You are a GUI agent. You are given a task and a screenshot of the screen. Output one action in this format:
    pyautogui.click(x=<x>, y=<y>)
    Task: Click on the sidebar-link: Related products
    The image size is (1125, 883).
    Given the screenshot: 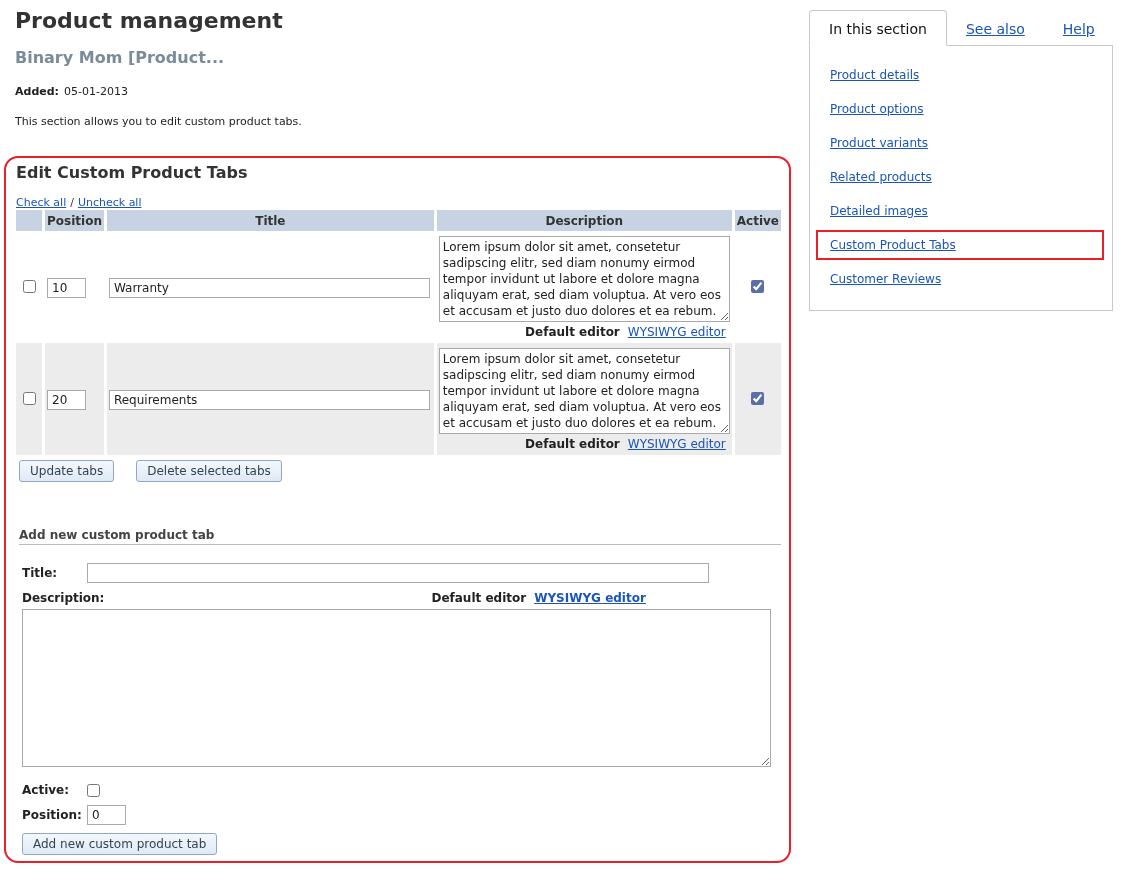 What is the action you would take?
    pyautogui.click(x=881, y=177)
    